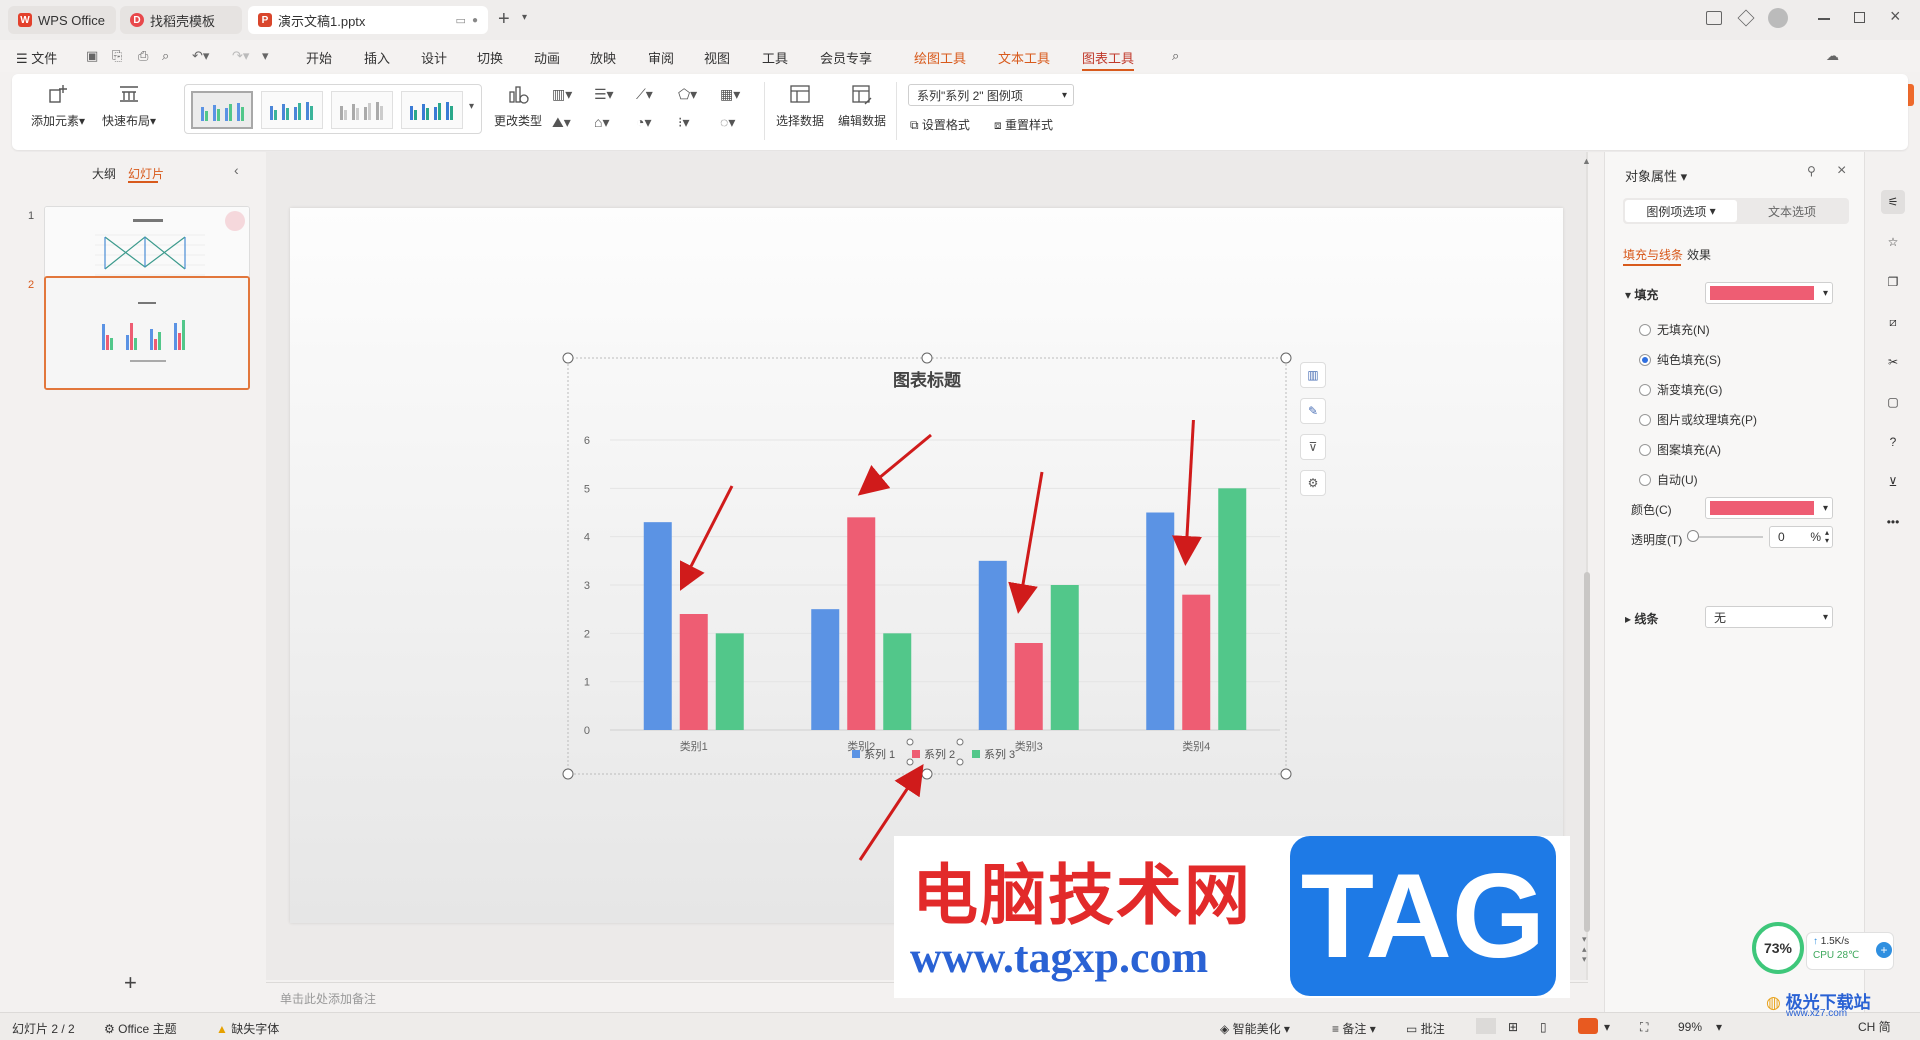 Image resolution: width=1920 pixels, height=1040 pixels. What do you see at coordinates (991, 95) in the screenshot?
I see `chart-element-select: 系列"系列 2" 图例项 ▾` at bounding box center [991, 95].